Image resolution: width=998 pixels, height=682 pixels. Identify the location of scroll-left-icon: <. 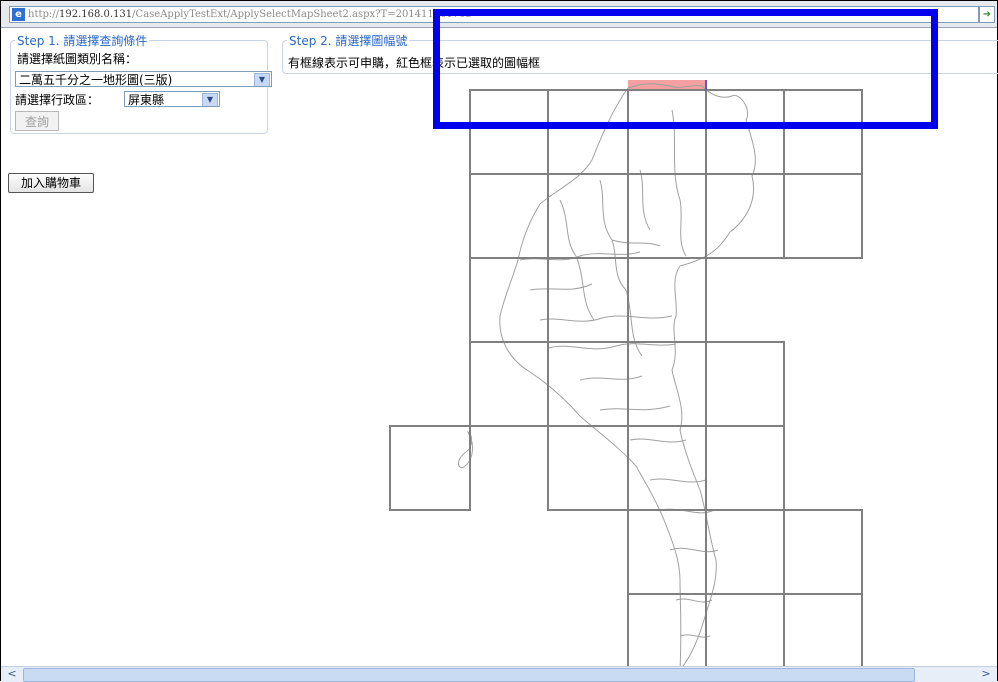
(12, 674).